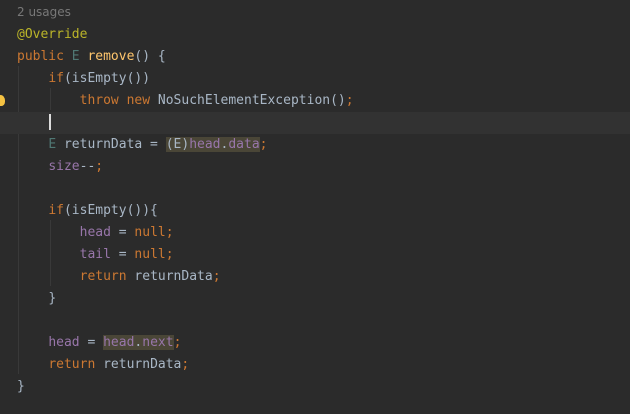  I want to click on code-token-fn: remove, so click(111, 56).